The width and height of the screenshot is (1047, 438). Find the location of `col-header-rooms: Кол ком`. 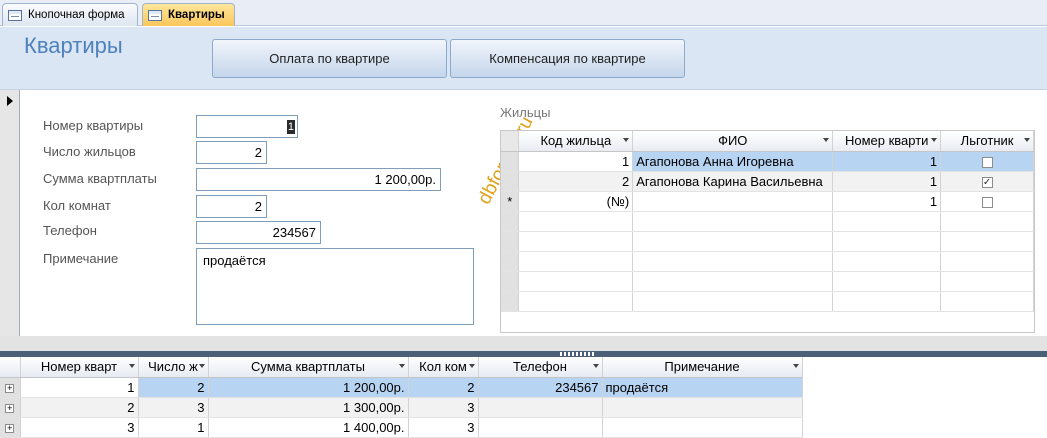

col-header-rooms: Кол ком is located at coordinates (443, 367).